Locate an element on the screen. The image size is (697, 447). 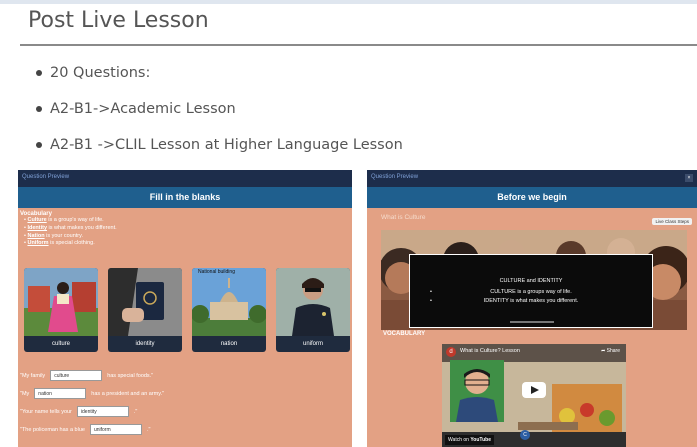
nation-image is located at coordinates (229, 302).